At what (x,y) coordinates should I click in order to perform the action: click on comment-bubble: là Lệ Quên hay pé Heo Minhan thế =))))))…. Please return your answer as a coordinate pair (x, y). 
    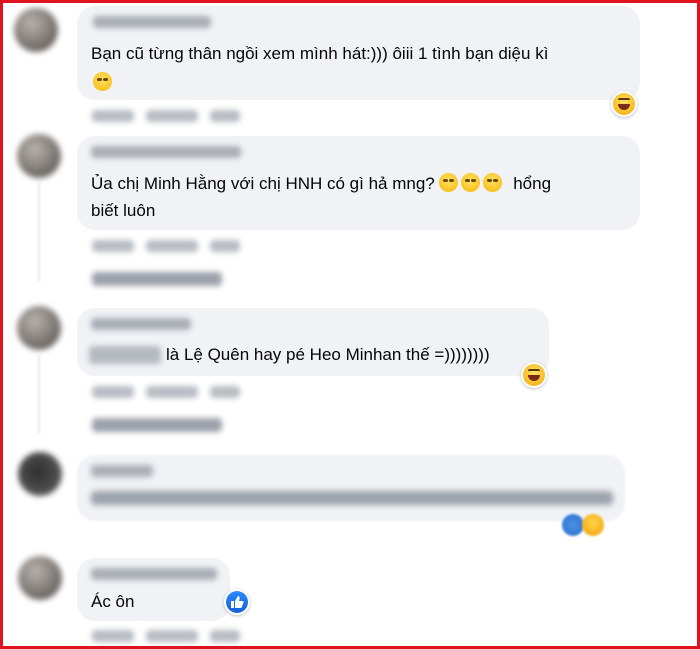
    Looking at the image, I should click on (313, 342).